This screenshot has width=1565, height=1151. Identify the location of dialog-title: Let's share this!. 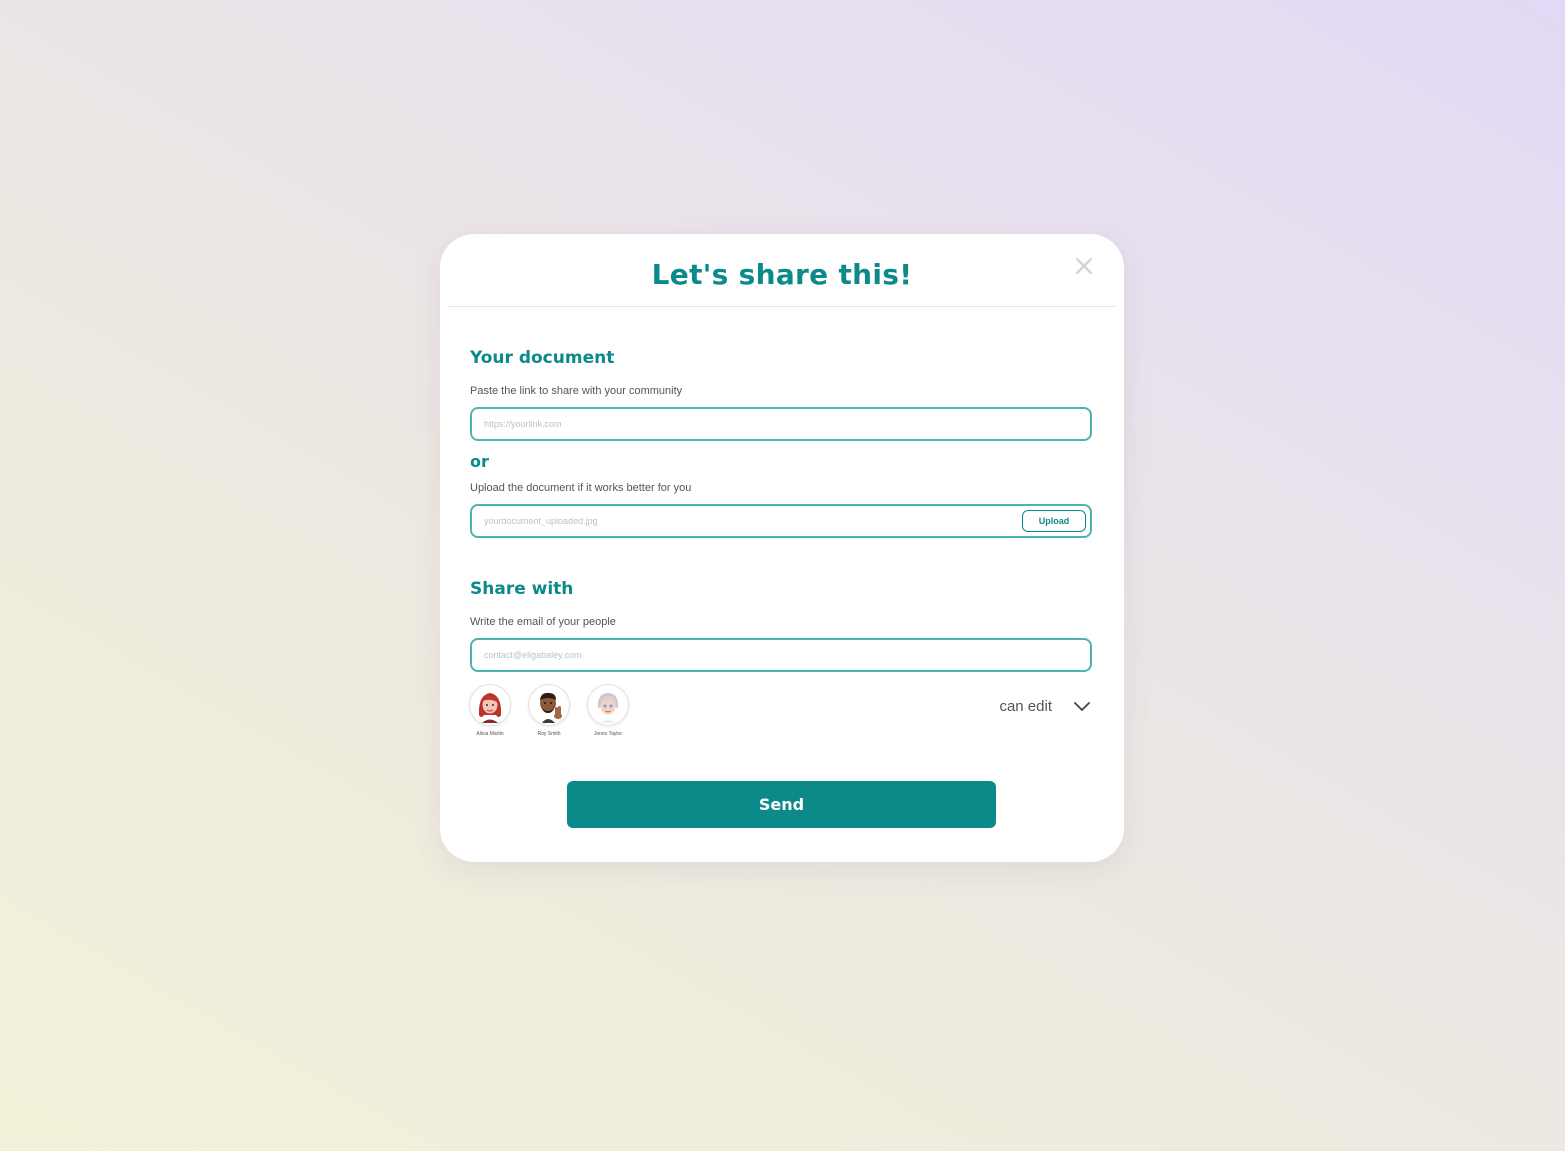
(782, 274).